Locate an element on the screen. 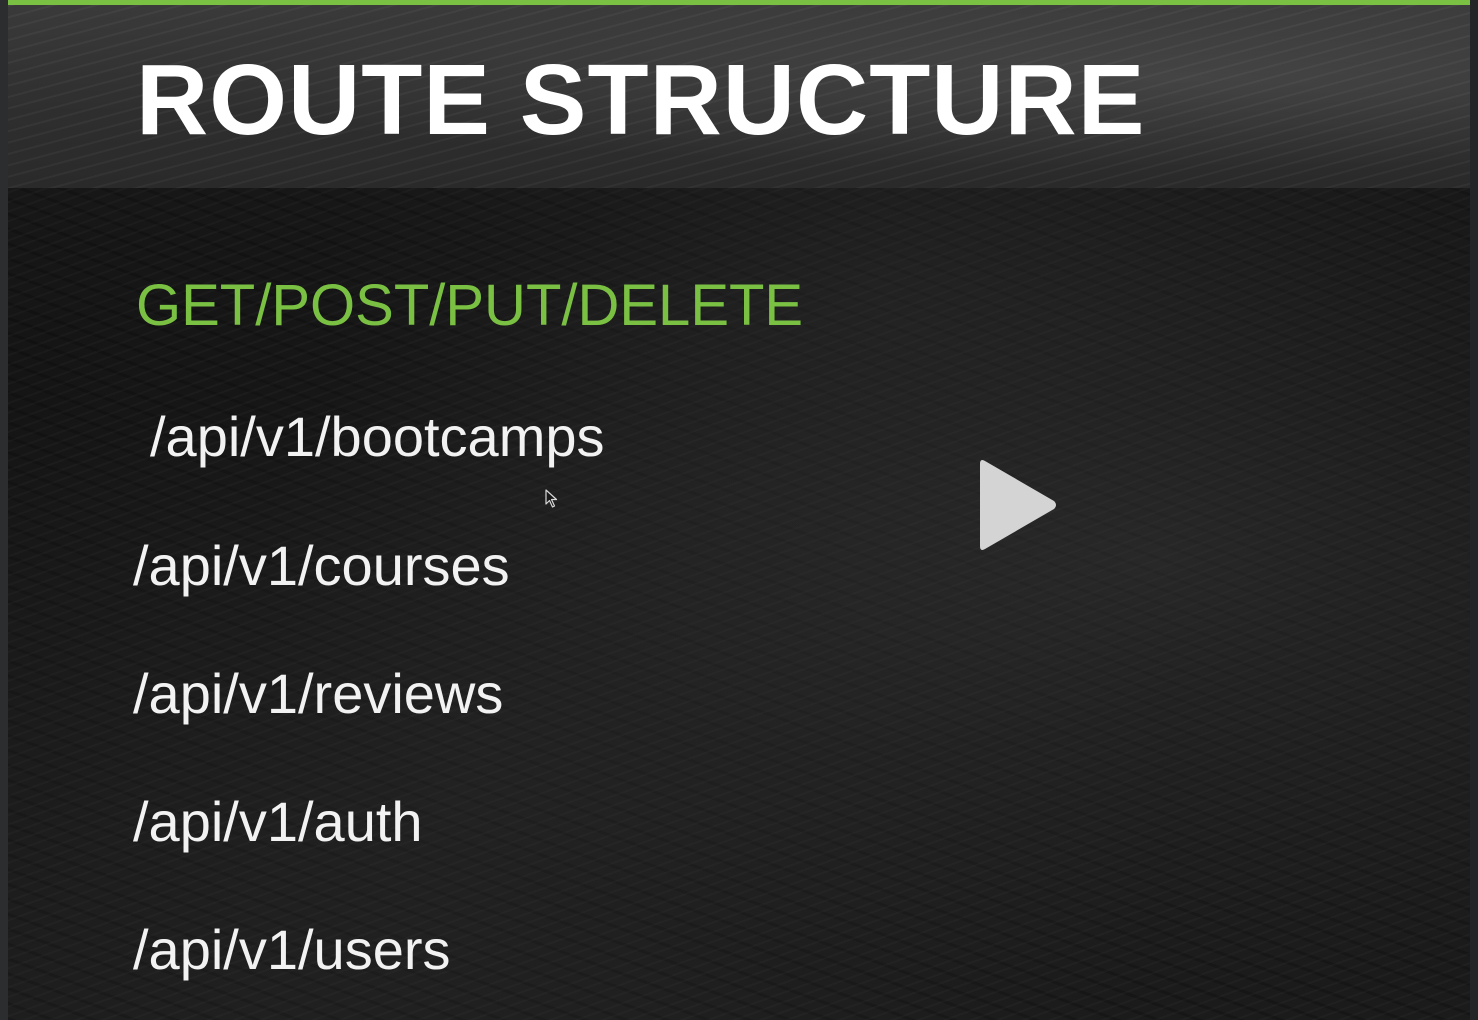  route-users: /api/v1/users is located at coordinates (292, 949).